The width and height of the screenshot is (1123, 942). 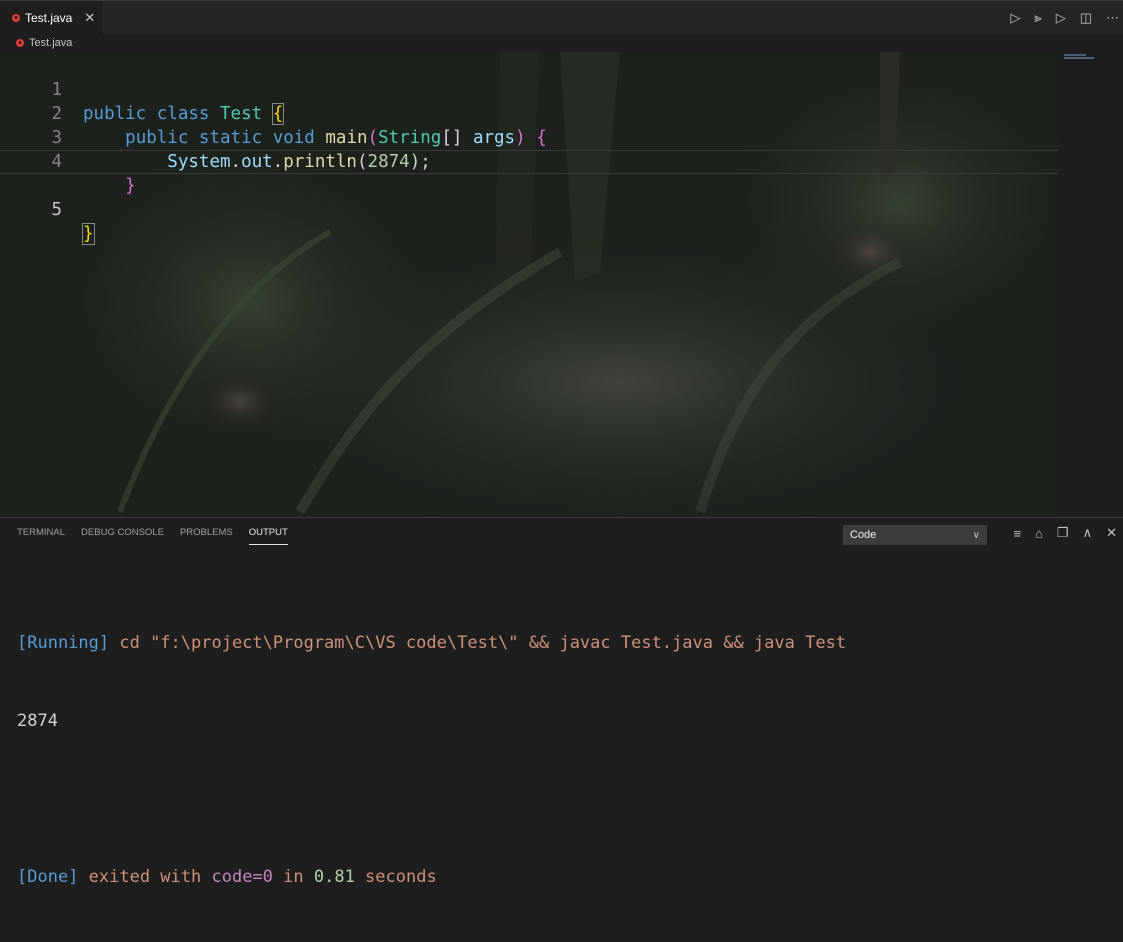 What do you see at coordinates (268, 533) in the screenshot?
I see `tab-output: OUTPUT` at bounding box center [268, 533].